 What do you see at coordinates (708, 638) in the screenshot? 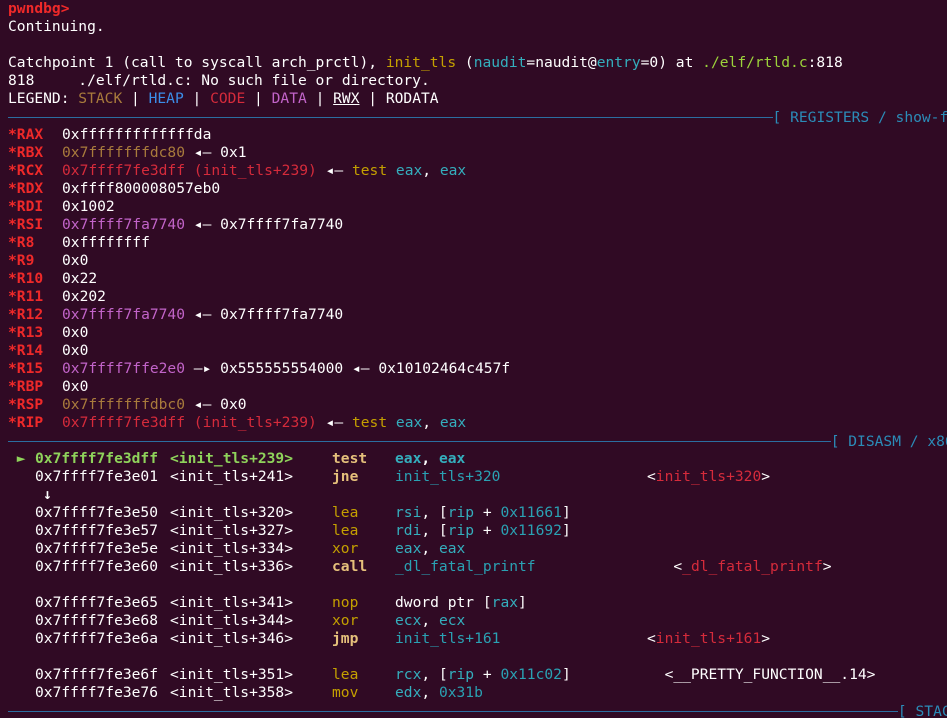
I see `instruction-comment: init_tls+161` at bounding box center [708, 638].